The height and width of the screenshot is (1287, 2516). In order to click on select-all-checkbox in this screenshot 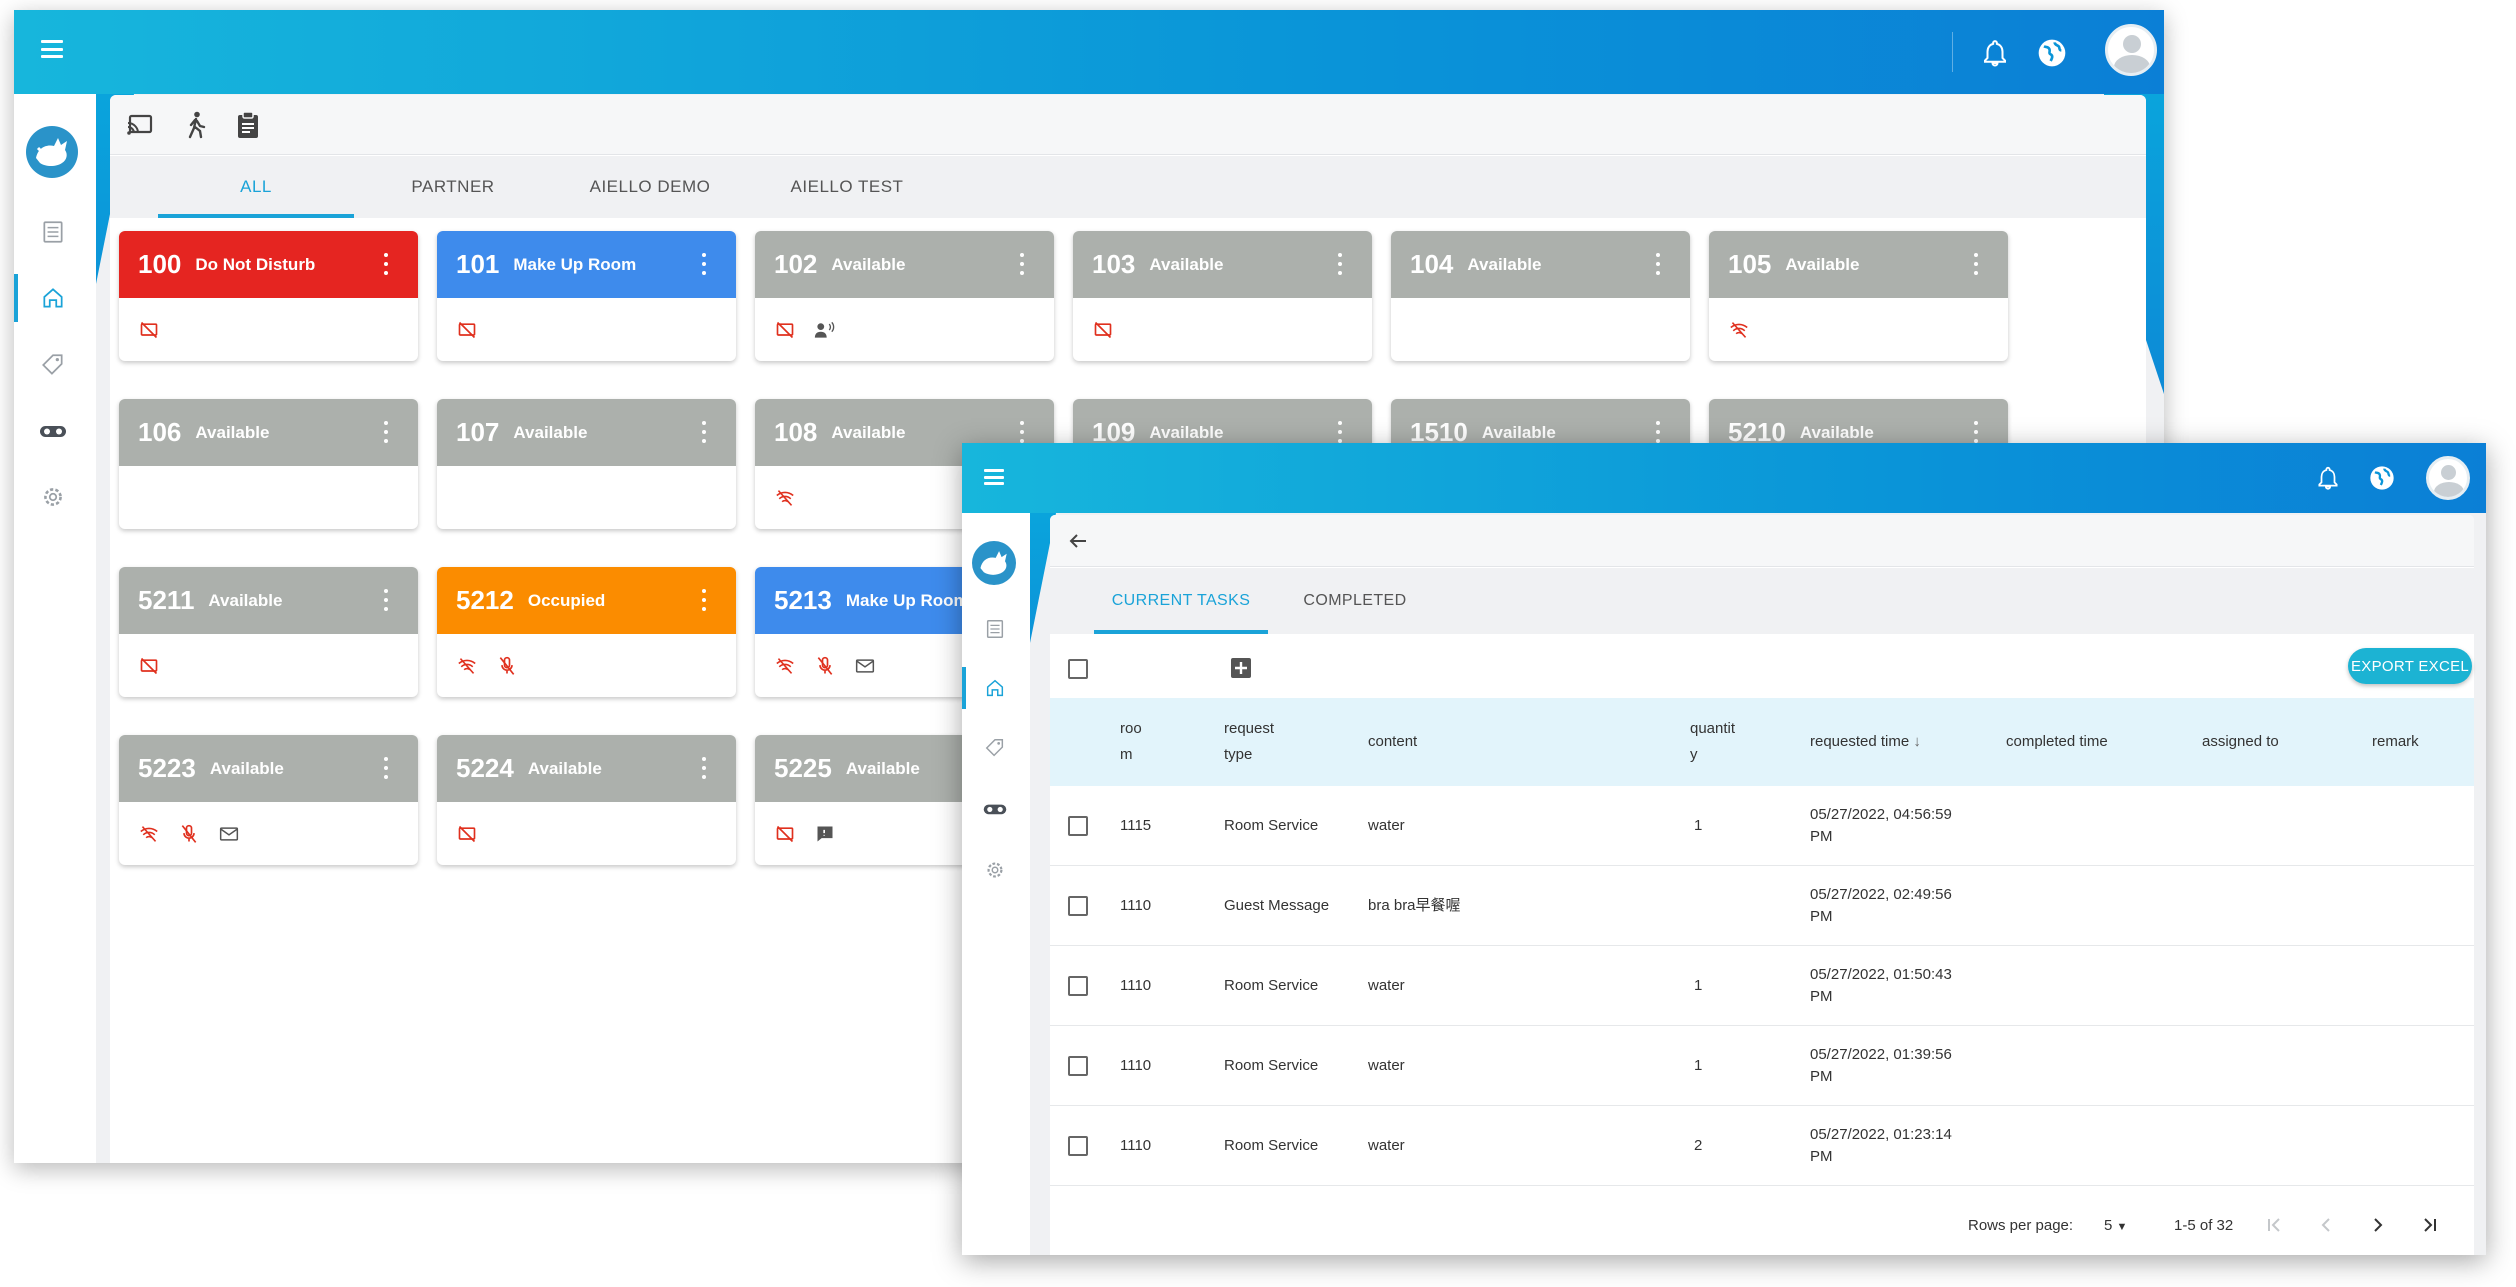, I will do `click(1078, 669)`.